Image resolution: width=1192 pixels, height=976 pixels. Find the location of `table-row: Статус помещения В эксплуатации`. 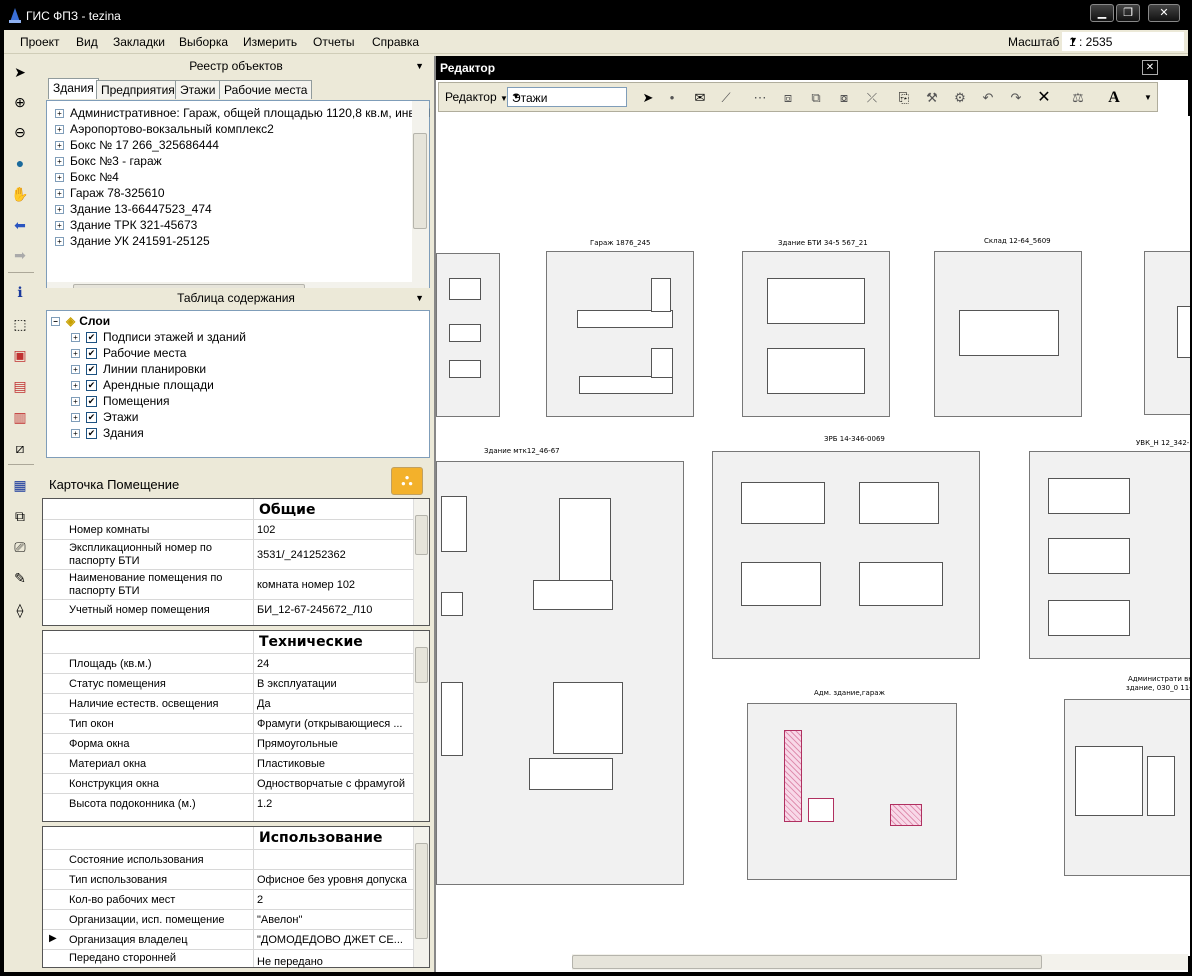

table-row: Статус помещения В эксплуатации is located at coordinates (228, 683).